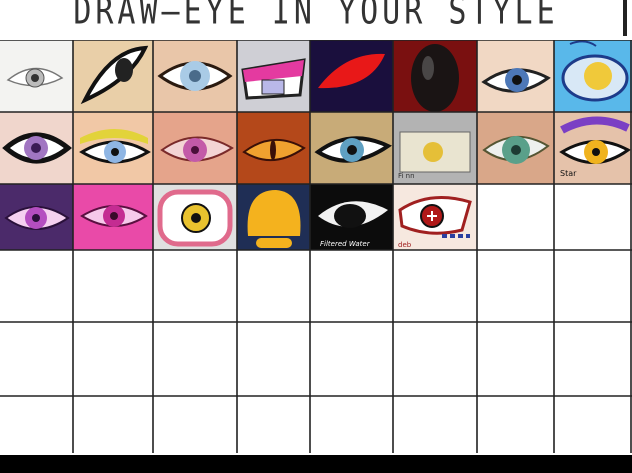 This screenshot has width=632, height=473. I want to click on signature-text: Filtered Water, so click(345, 244).